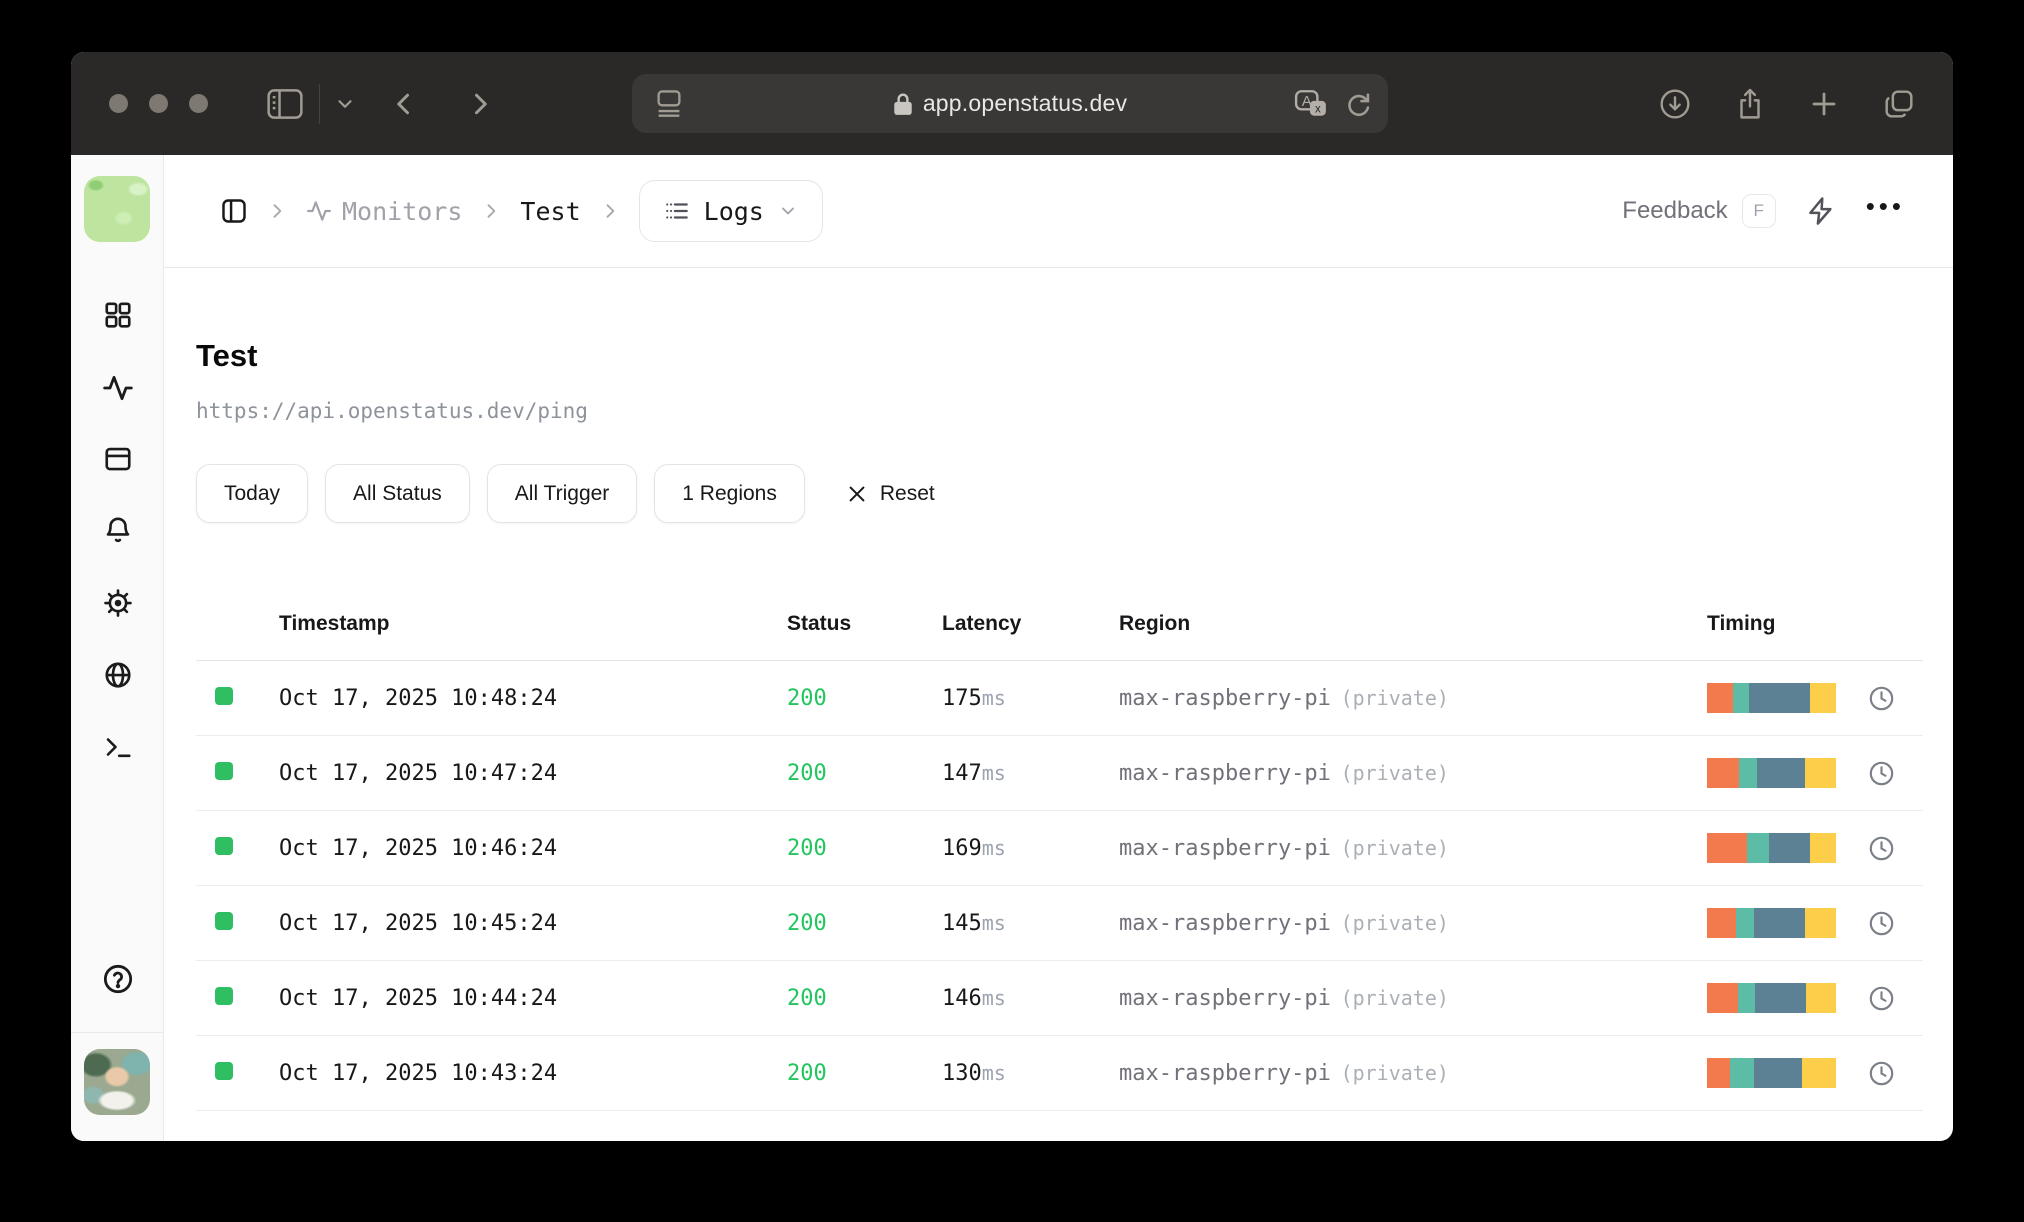 The height and width of the screenshot is (1222, 2024). What do you see at coordinates (405, 104) in the screenshot?
I see `back-button-icon` at bounding box center [405, 104].